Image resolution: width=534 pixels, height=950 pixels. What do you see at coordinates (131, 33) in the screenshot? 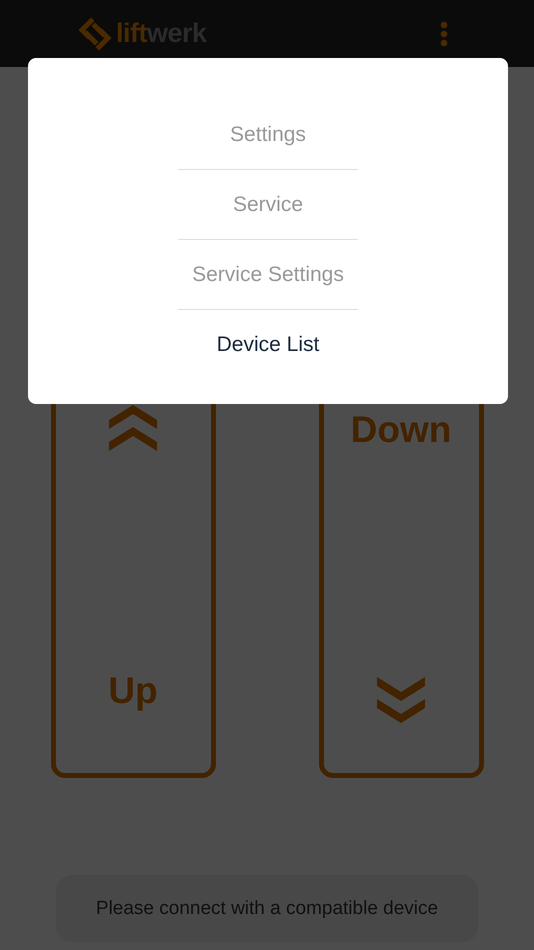
I see `logo-text: lift` at bounding box center [131, 33].